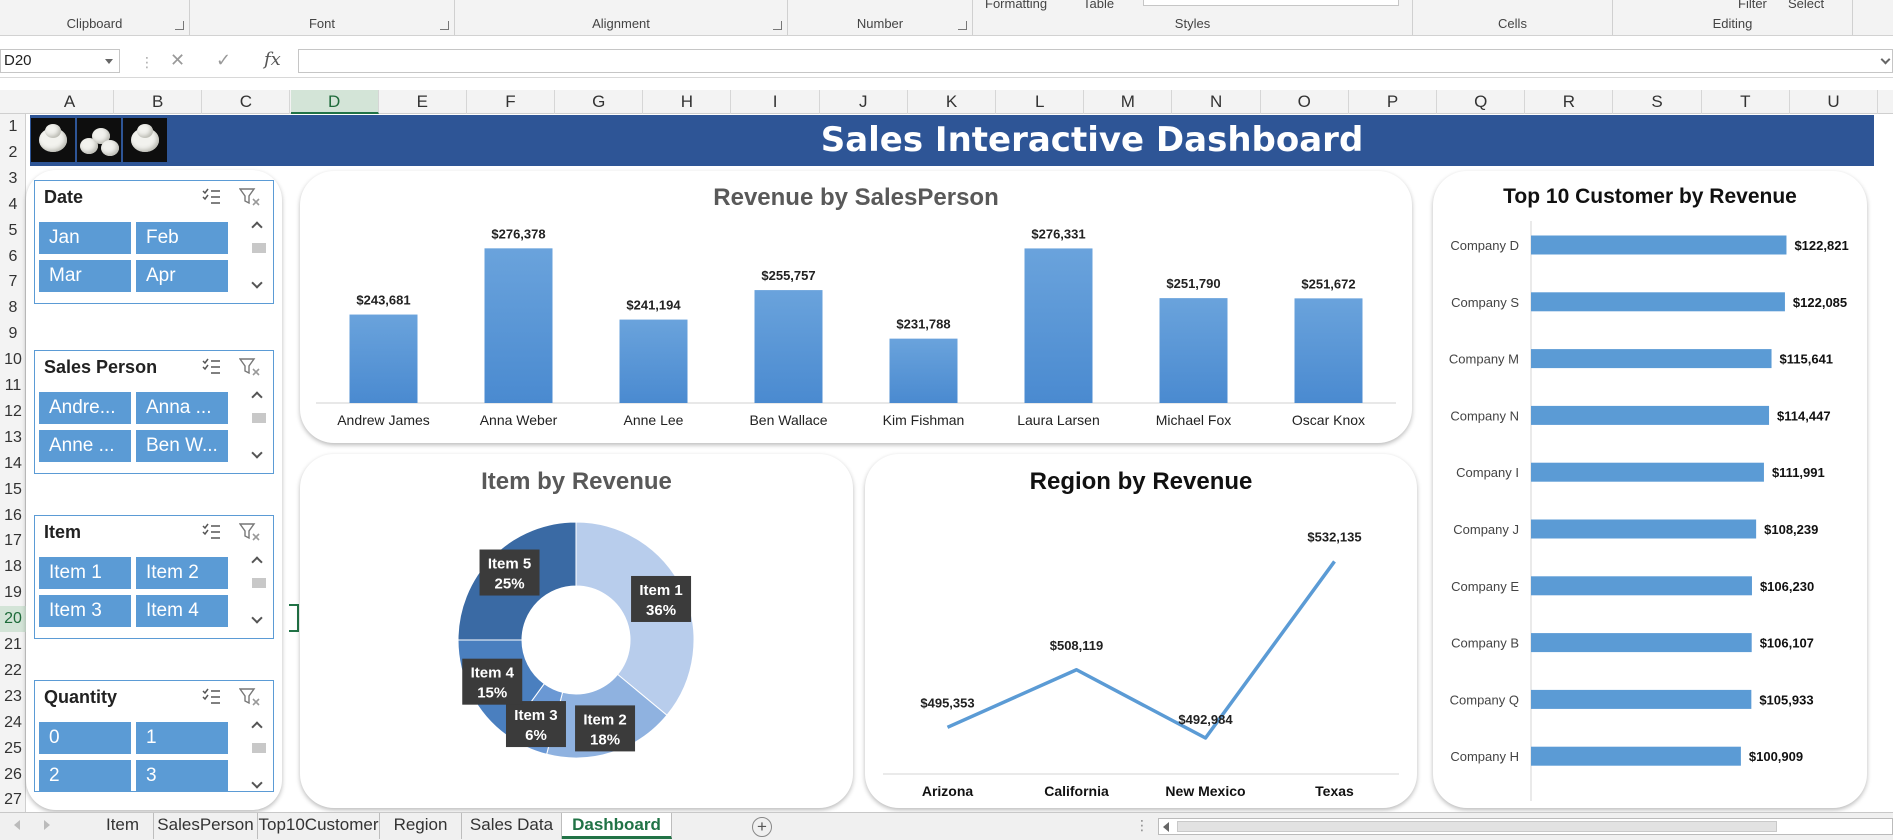 The image size is (1893, 840). Describe the element at coordinates (1098, 5) in the screenshot. I see `format-as-table-button: Table` at that location.